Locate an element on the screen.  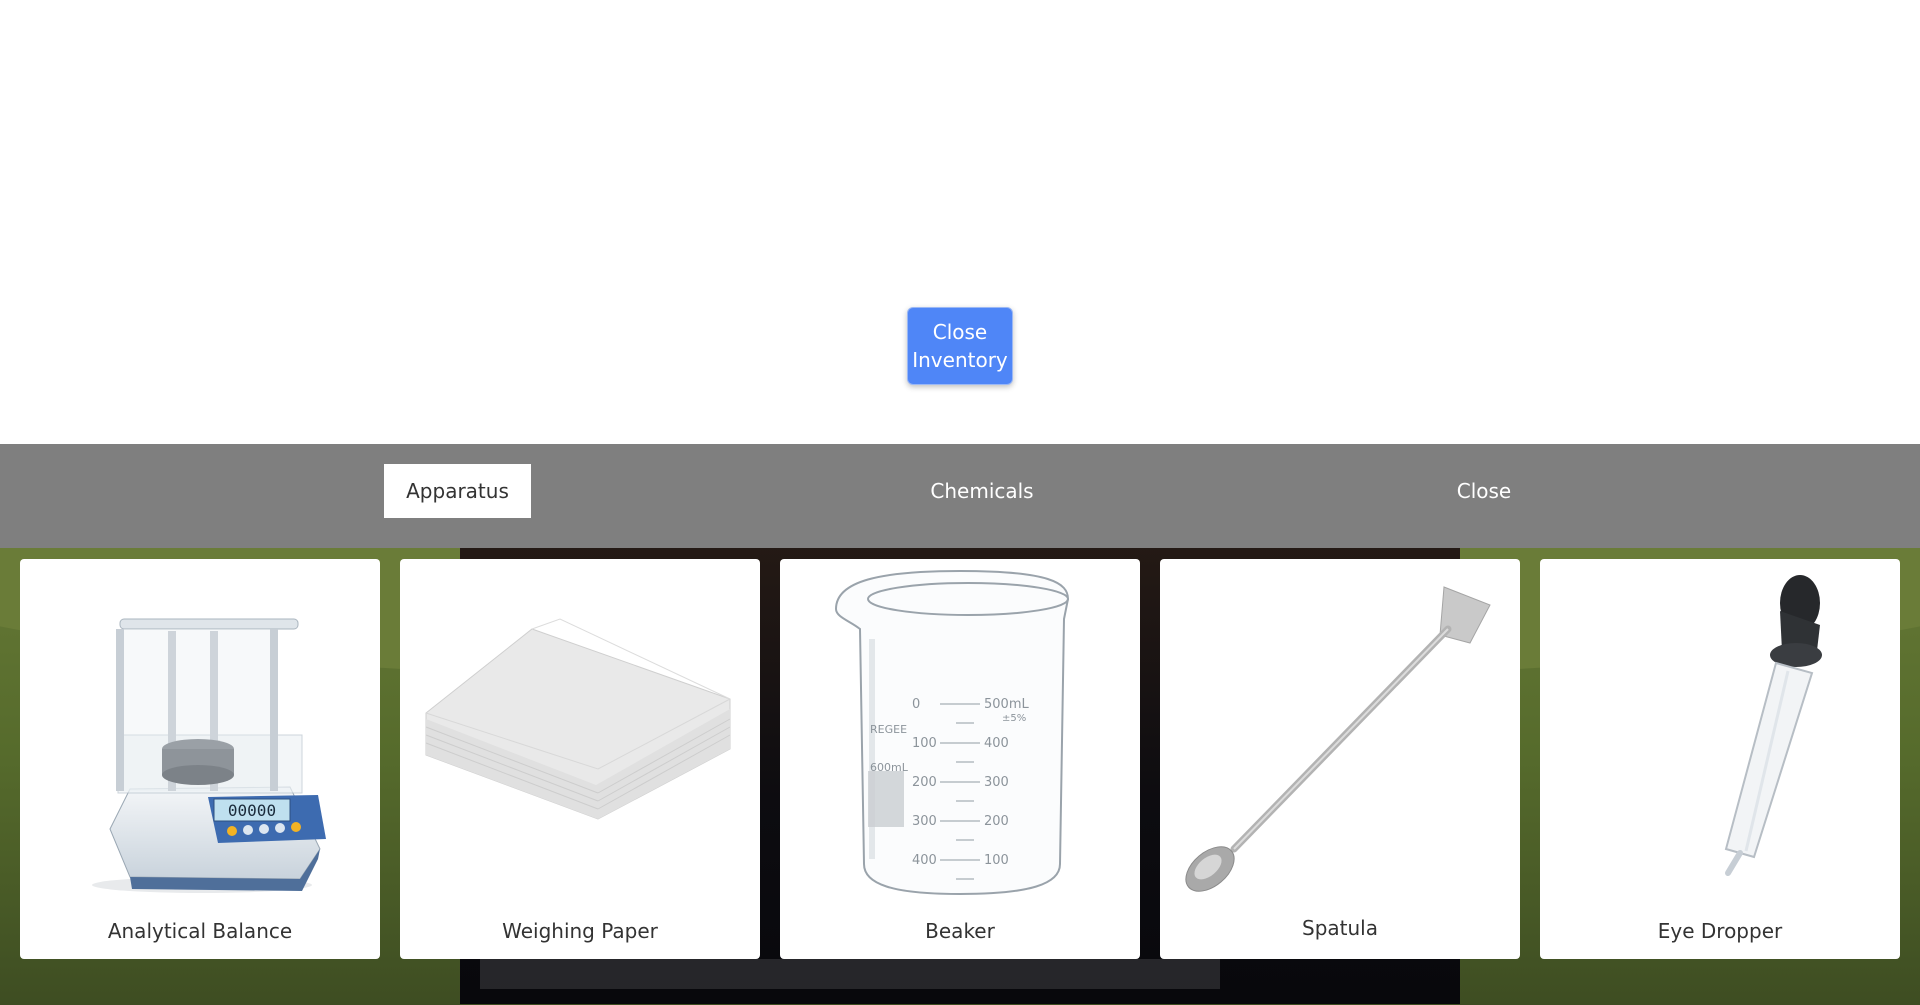
beaker-capacity: 600mL is located at coordinates (889, 767).